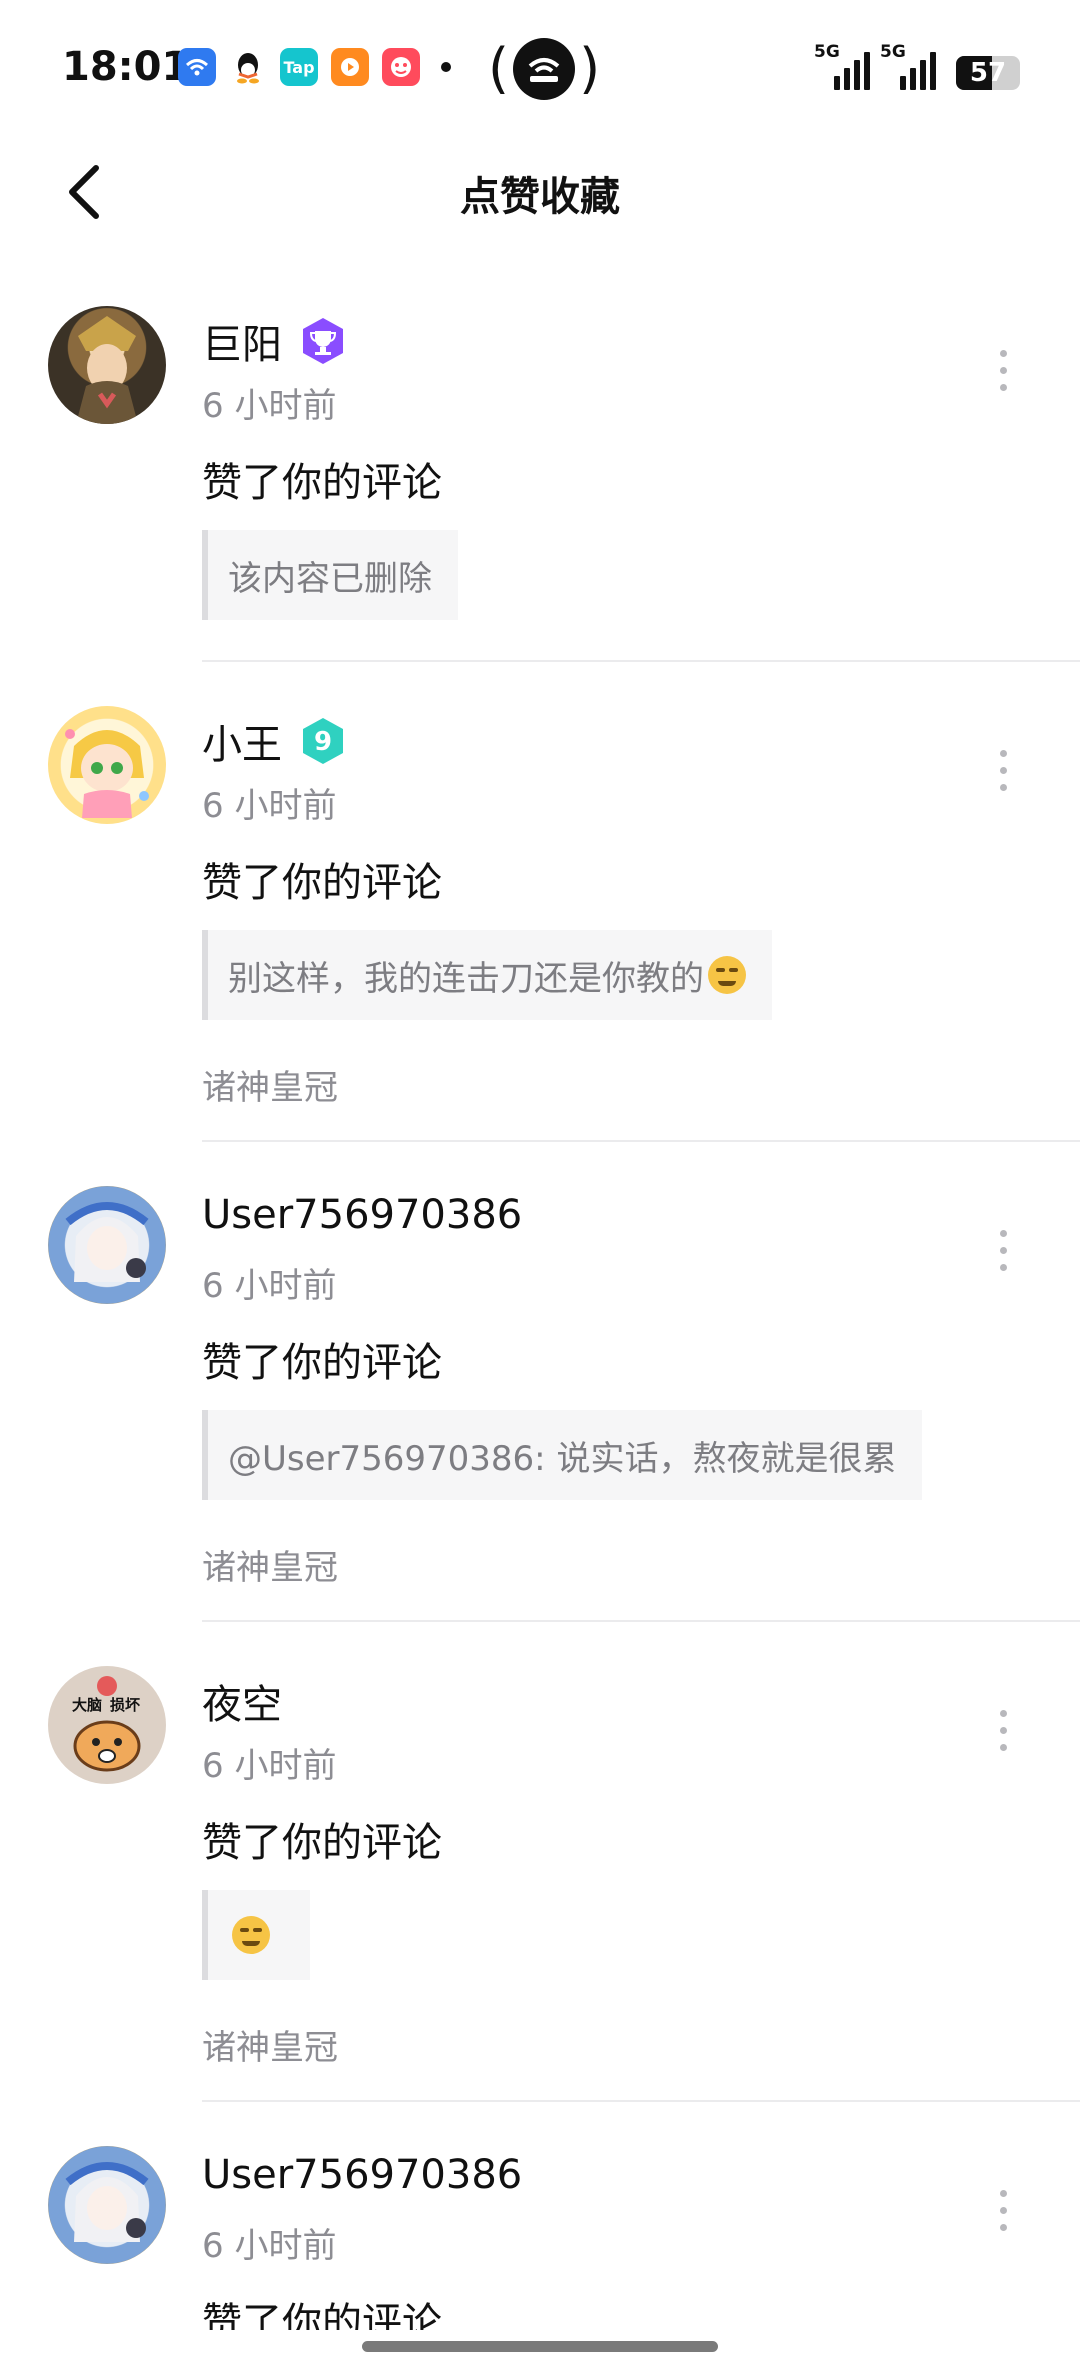 This screenshot has width=1080, height=2377. I want to click on list-item: User756970386 6 小时前 赞了你的评论, so click(540, 2235).